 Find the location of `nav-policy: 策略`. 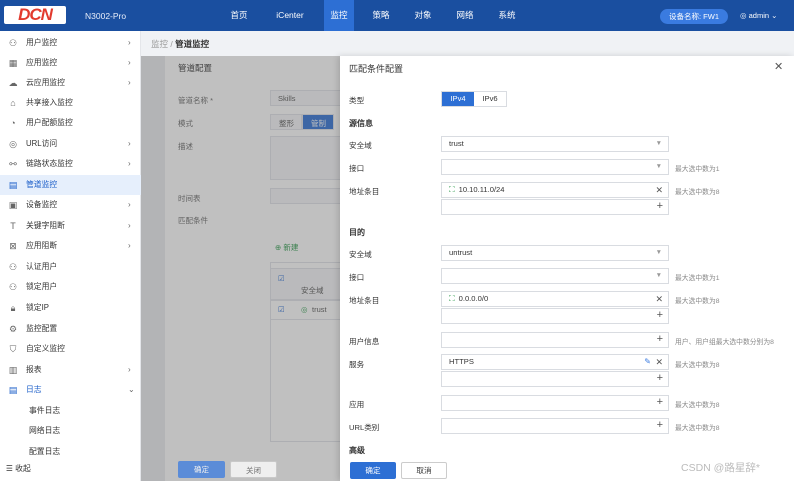

nav-policy: 策略 is located at coordinates (381, 15).